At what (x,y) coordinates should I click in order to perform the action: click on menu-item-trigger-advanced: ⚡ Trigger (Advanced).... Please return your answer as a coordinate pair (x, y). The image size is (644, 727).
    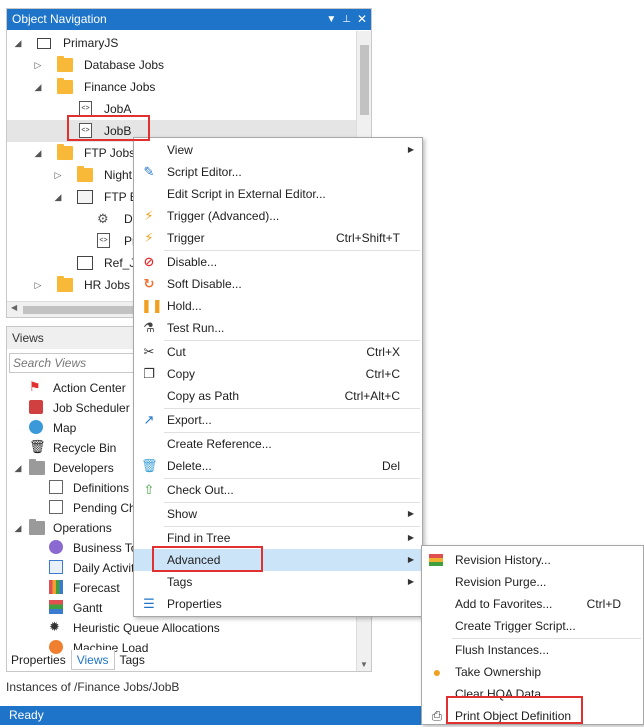
    Looking at the image, I should click on (278, 216).